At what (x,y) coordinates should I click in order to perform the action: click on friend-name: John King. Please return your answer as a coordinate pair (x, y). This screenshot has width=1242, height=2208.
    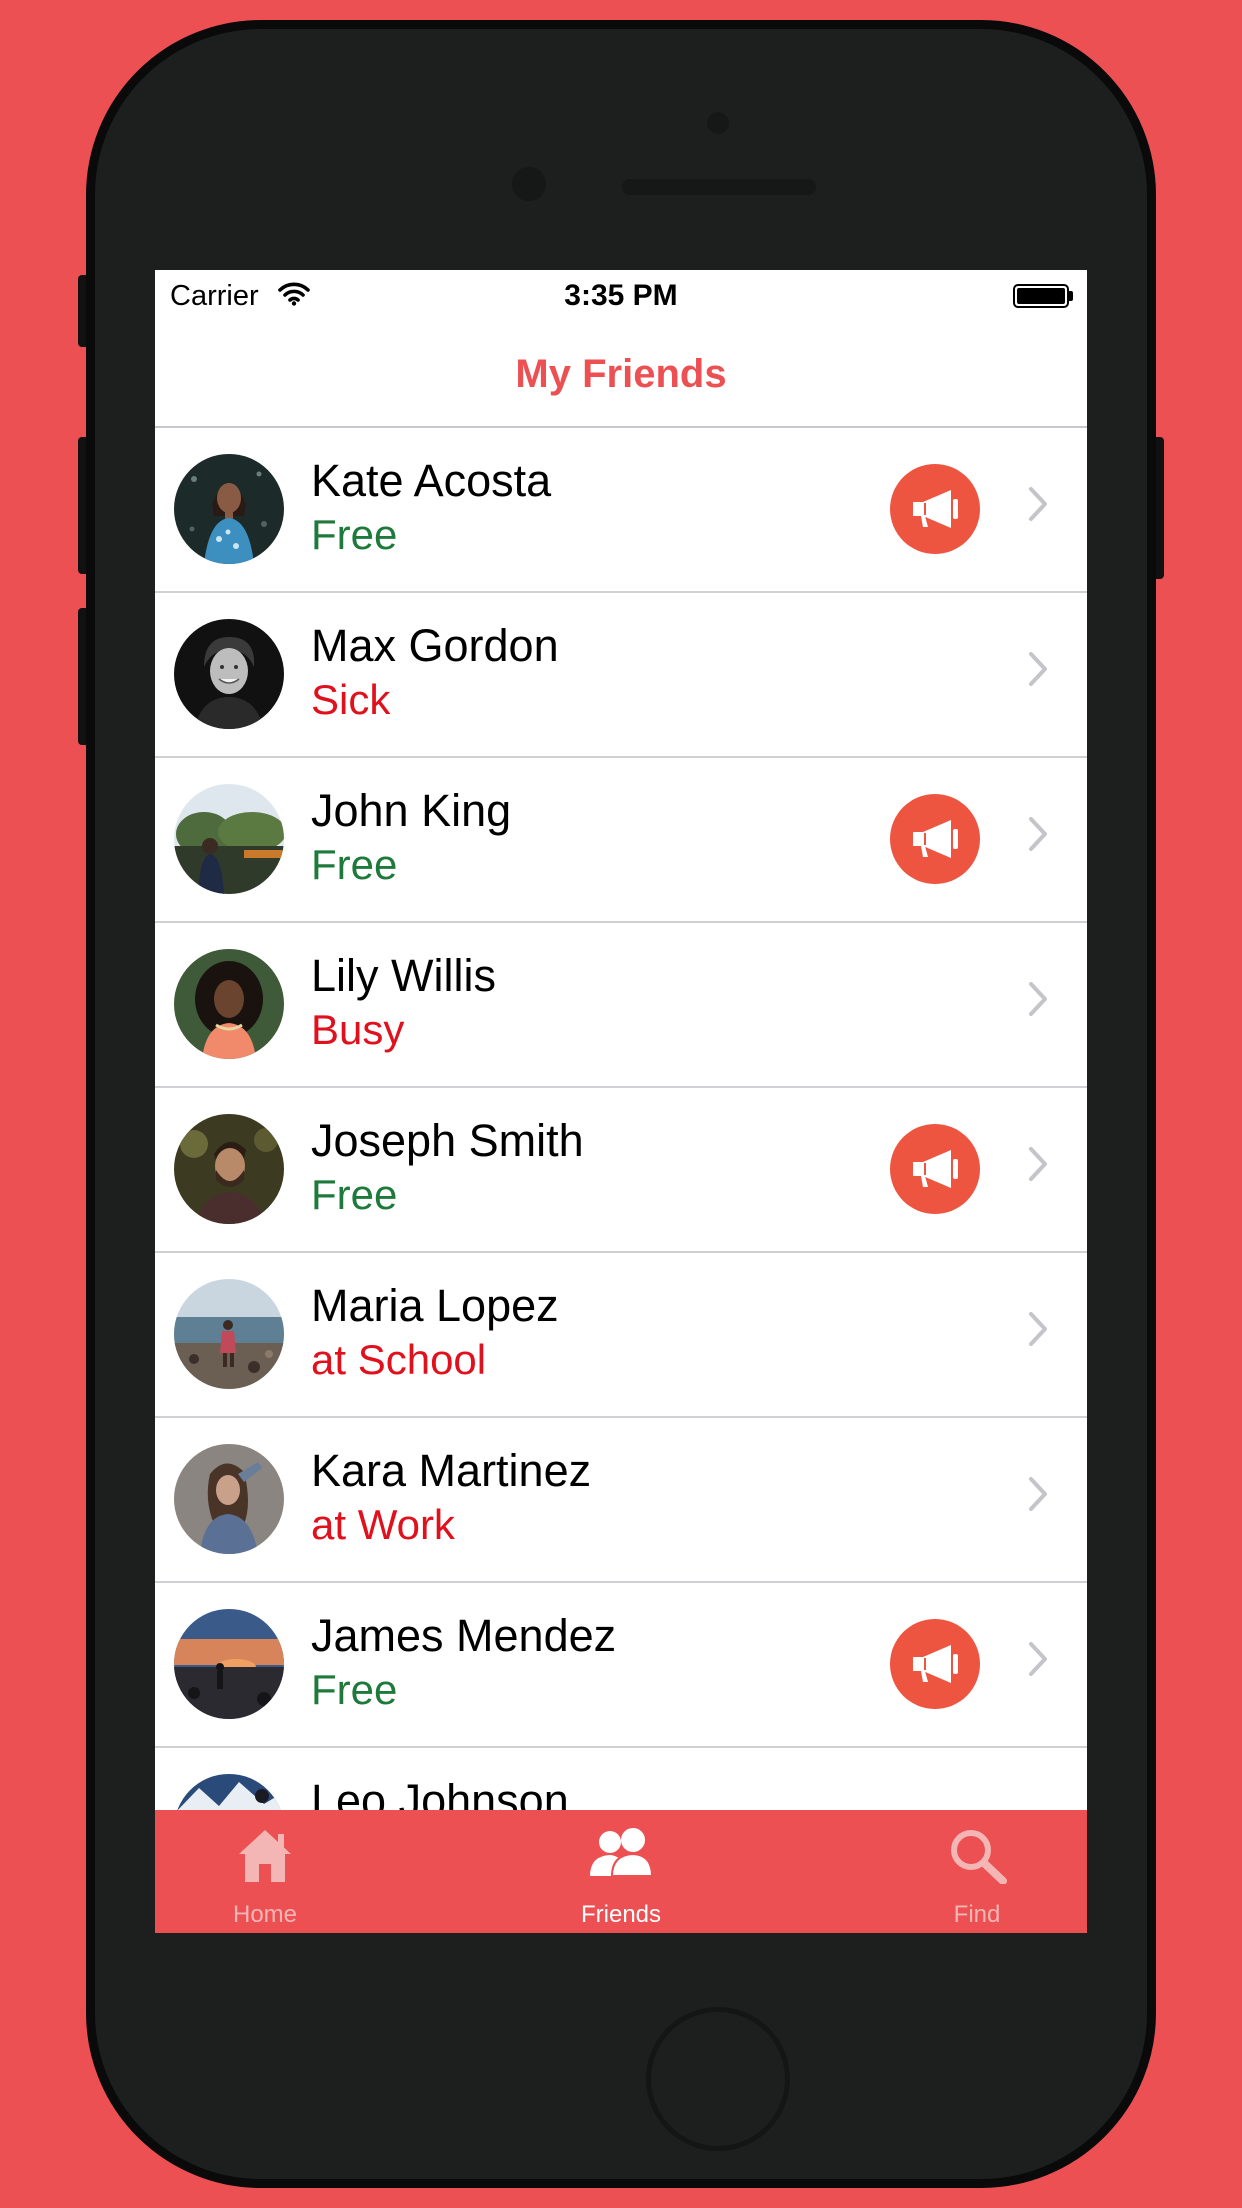
    Looking at the image, I should click on (411, 810).